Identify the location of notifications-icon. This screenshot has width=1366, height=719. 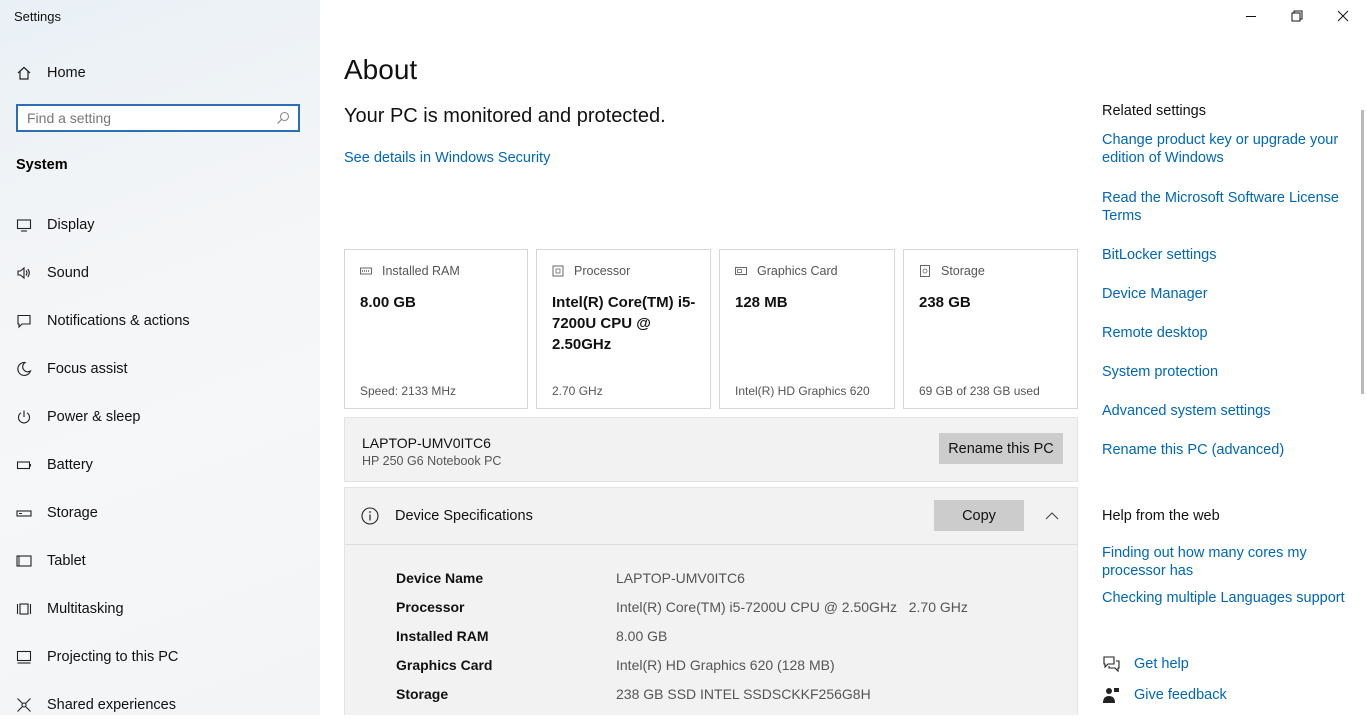
(24, 321).